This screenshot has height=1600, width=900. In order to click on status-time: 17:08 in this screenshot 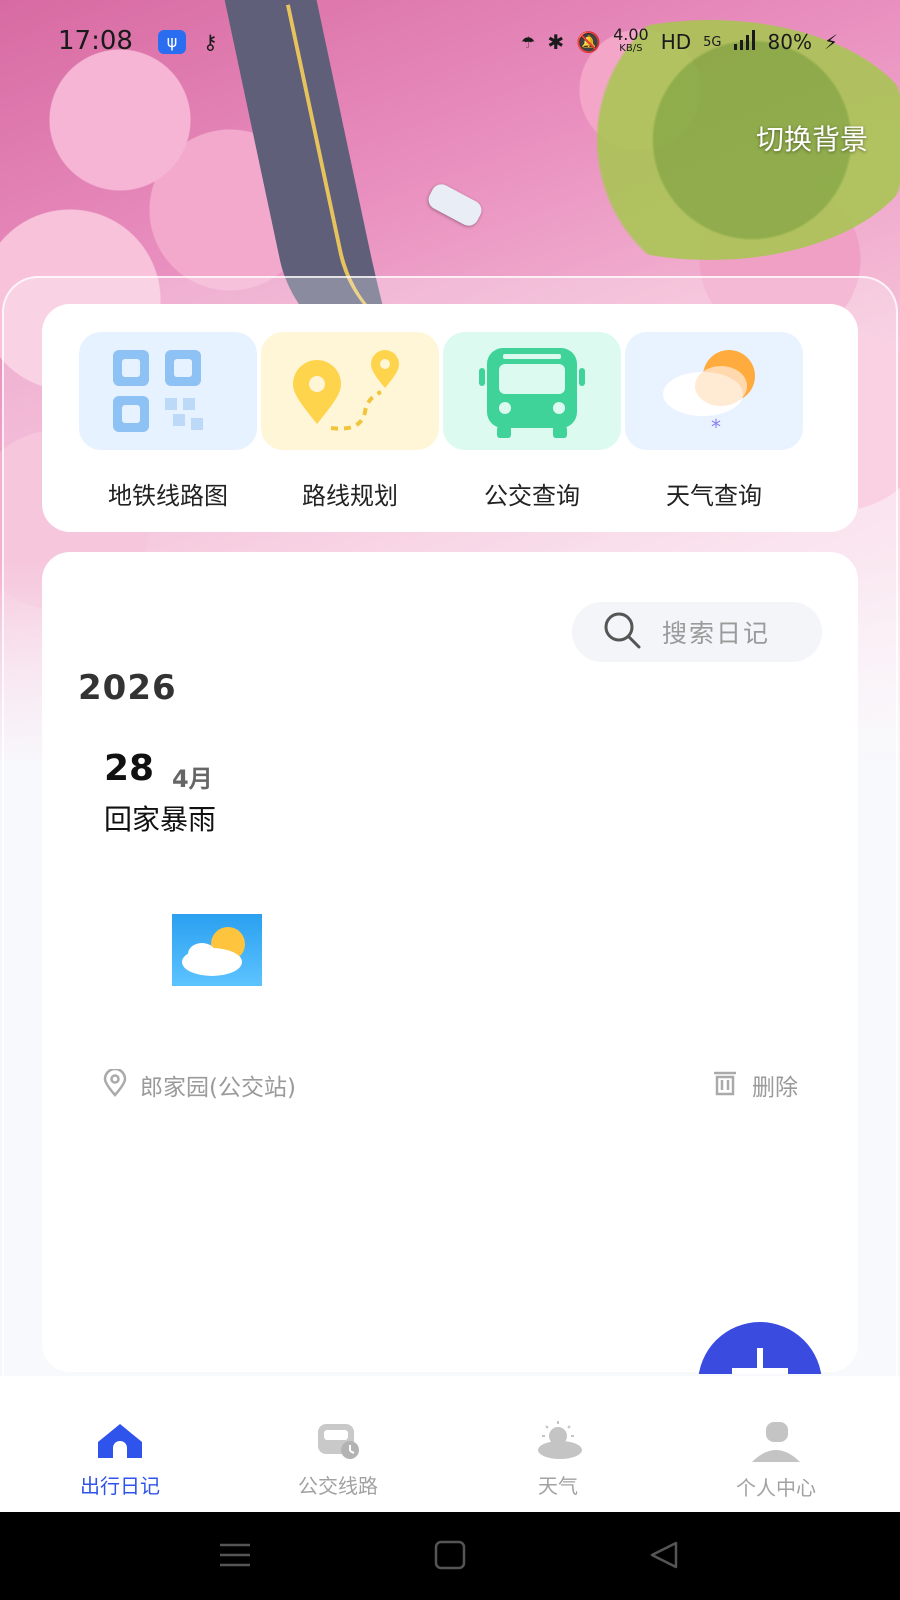, I will do `click(95, 41)`.